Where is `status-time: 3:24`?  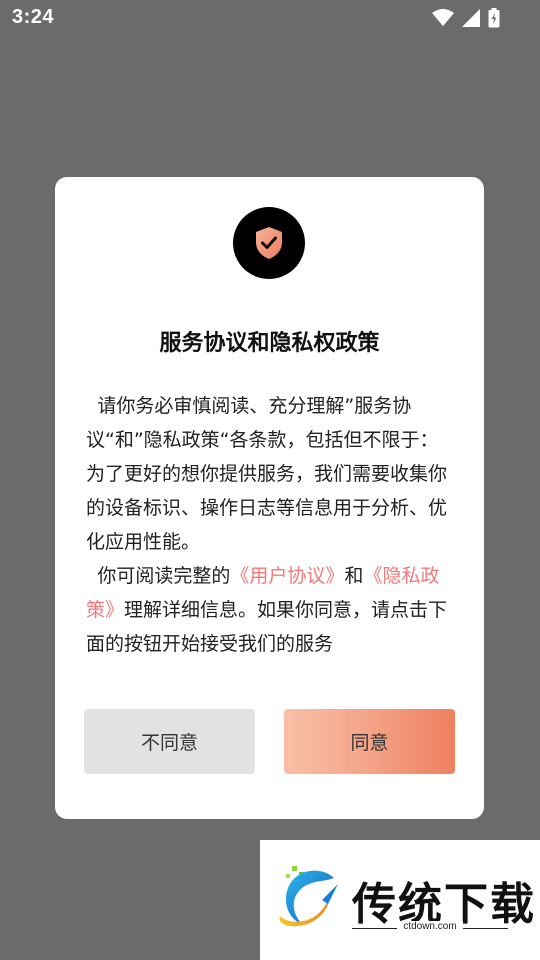 status-time: 3:24 is located at coordinates (33, 17).